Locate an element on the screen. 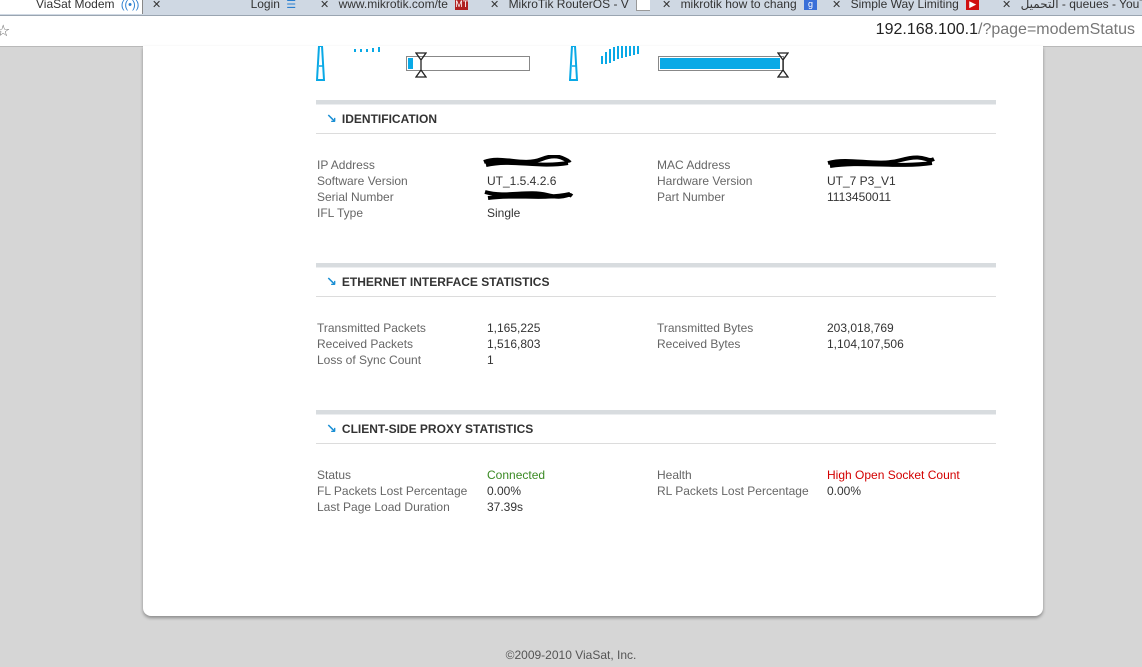 The height and width of the screenshot is (667, 1142). google-favicon-icon: g is located at coordinates (810, 5).